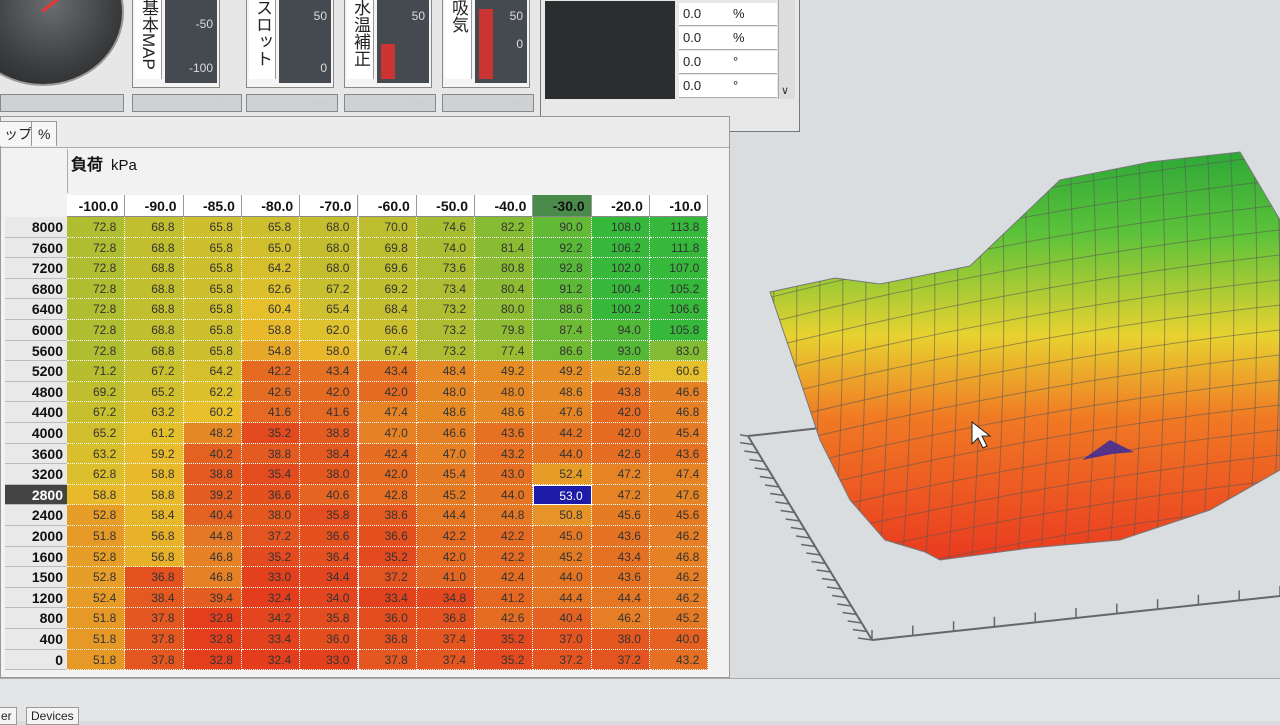 This screenshot has height=725, width=1280. I want to click on map-cell: 44.0, so click(504, 495).